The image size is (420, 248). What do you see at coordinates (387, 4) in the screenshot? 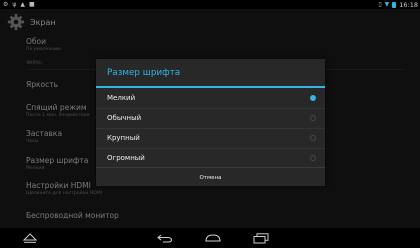
I see `wifi-signal-icon: ▼` at bounding box center [387, 4].